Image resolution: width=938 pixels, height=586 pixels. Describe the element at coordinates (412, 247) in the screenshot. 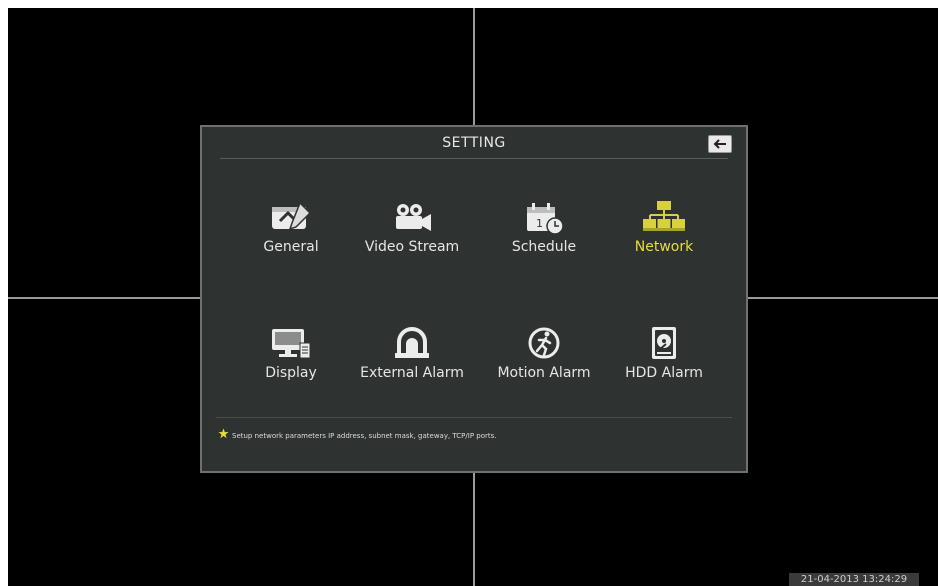

I see `menu-item-label: Video Stream` at that location.